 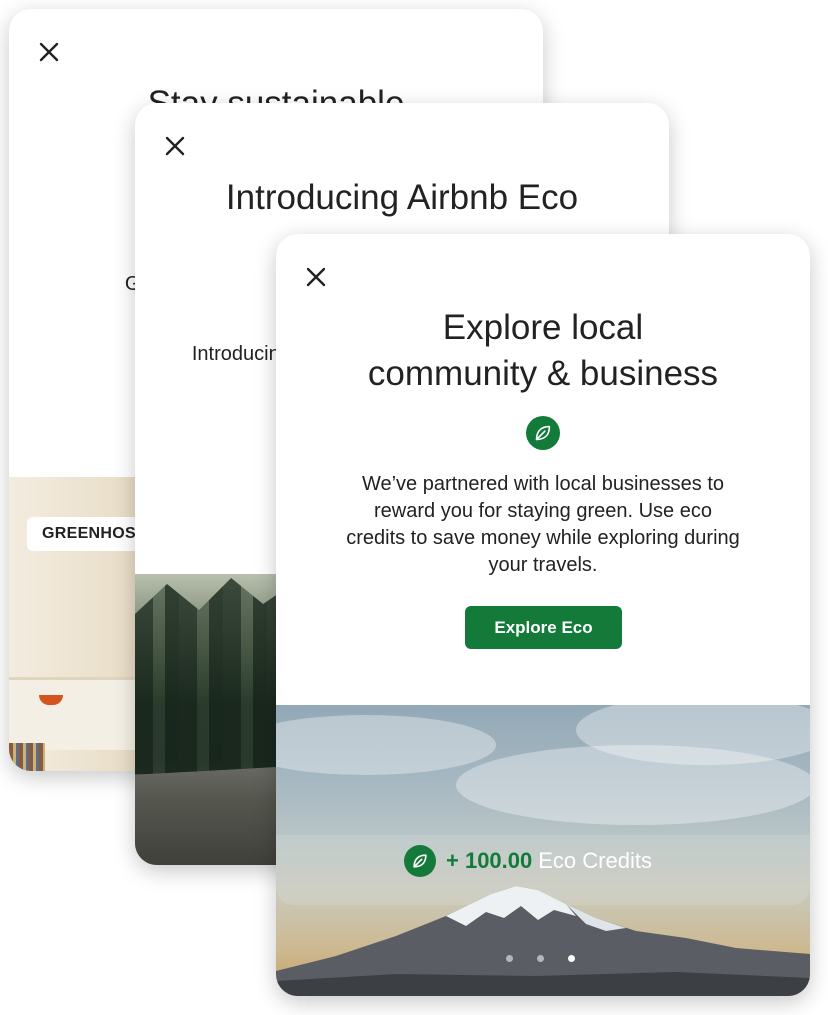 What do you see at coordinates (543, 373) in the screenshot?
I see `card-title-line2: community & business` at bounding box center [543, 373].